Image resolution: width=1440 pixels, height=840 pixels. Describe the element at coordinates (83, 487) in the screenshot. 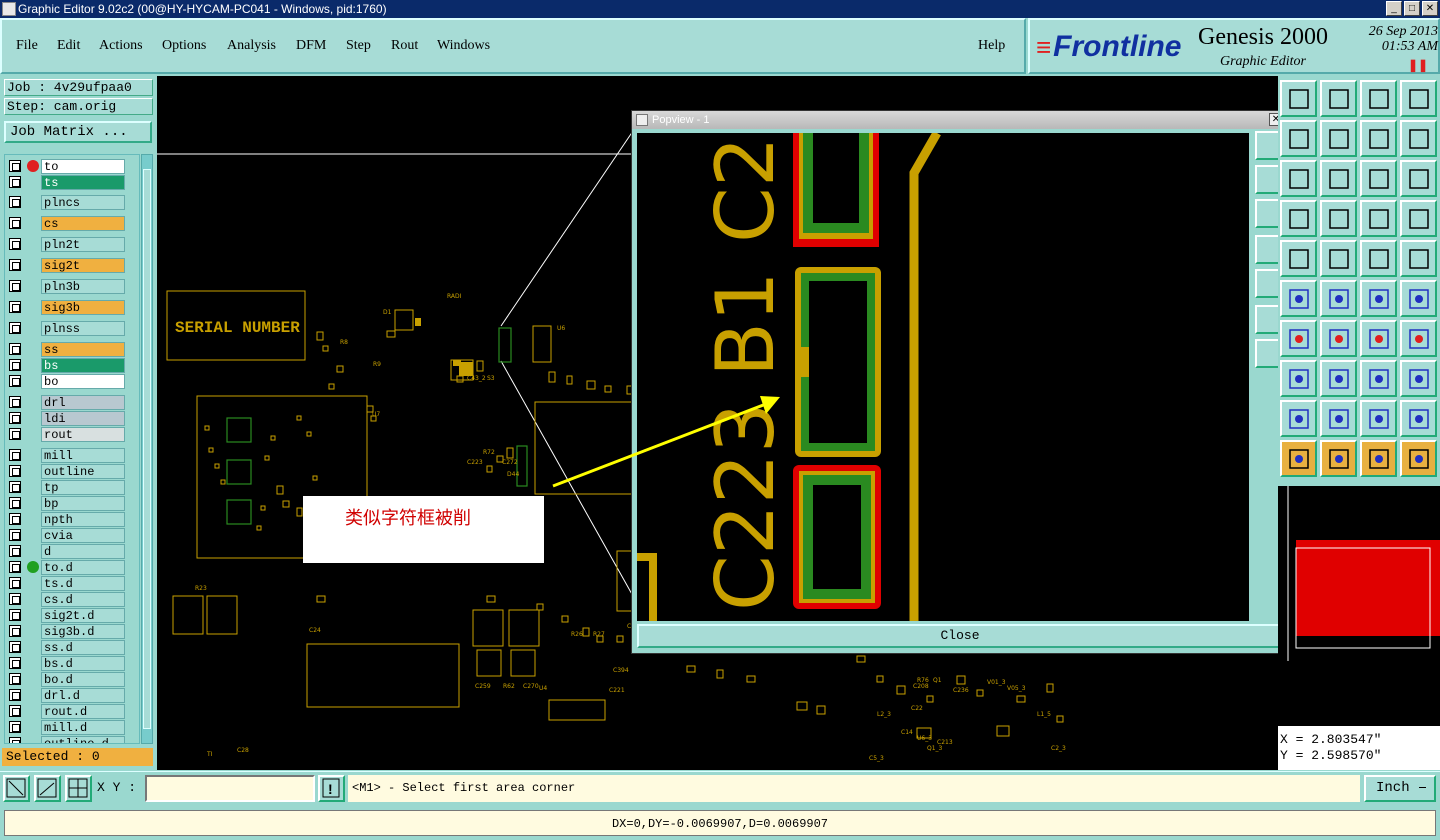

I see `layer-name: tp` at that location.